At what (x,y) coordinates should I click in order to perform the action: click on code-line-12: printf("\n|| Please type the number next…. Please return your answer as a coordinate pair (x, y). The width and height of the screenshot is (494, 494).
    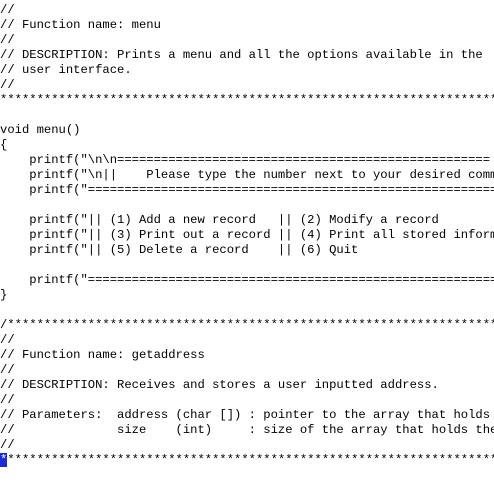
    Looking at the image, I should click on (247, 175).